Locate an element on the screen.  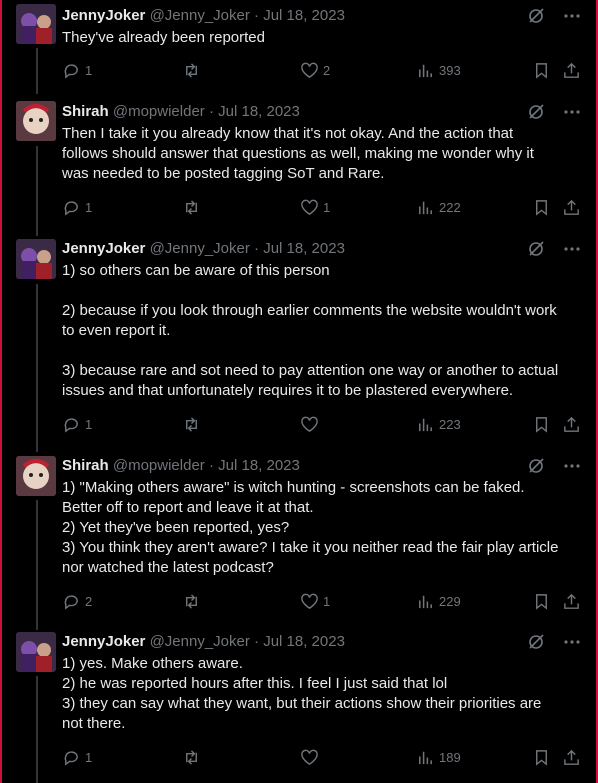
reply-icon is located at coordinates (71, 758).